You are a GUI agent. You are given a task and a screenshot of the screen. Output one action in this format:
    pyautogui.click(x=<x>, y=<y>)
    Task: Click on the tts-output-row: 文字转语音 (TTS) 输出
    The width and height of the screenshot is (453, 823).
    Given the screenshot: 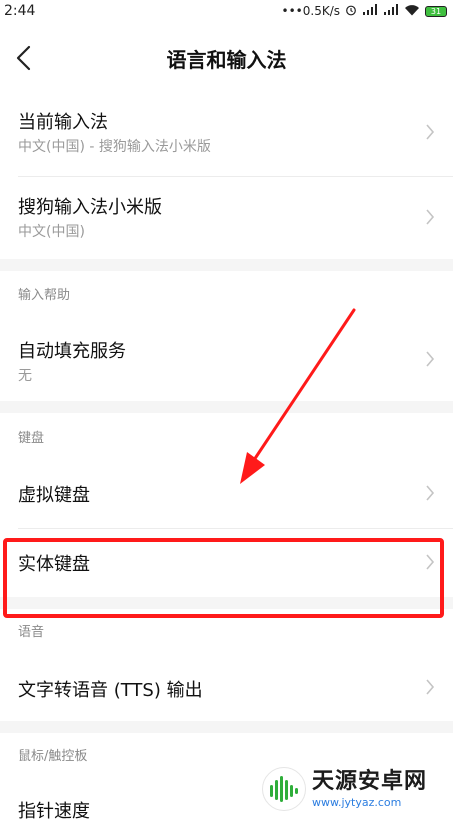 What is the action you would take?
    pyautogui.click(x=226, y=687)
    